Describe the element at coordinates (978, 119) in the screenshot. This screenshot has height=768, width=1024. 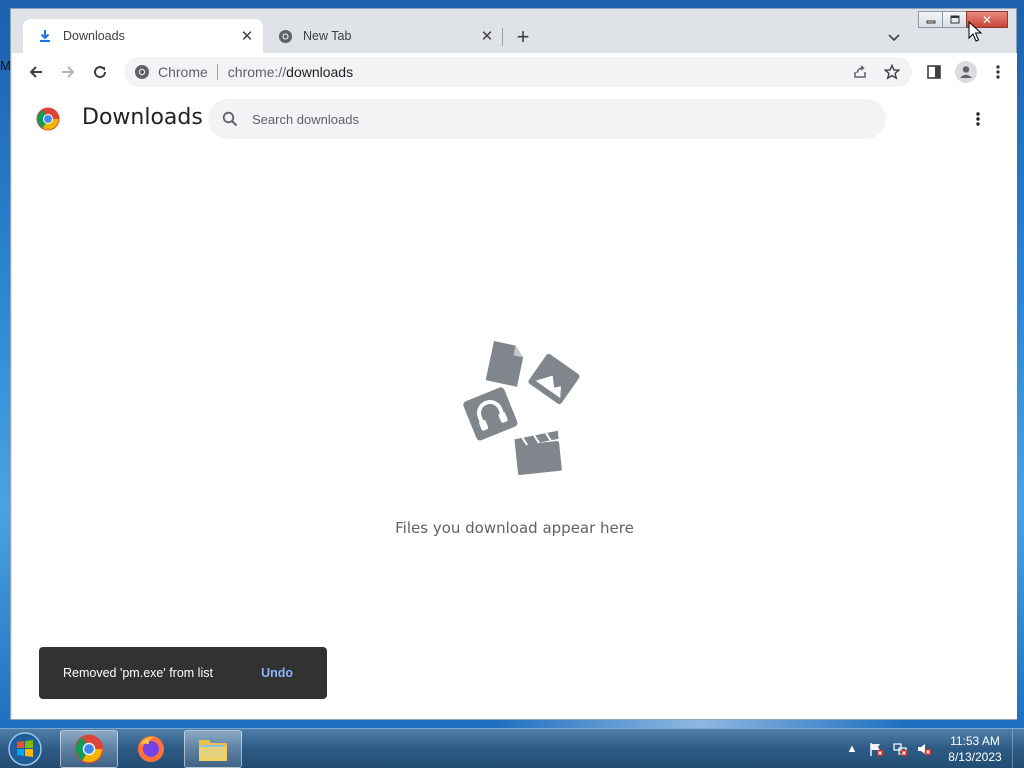
I see `downloads-menu-kebab-icon` at that location.